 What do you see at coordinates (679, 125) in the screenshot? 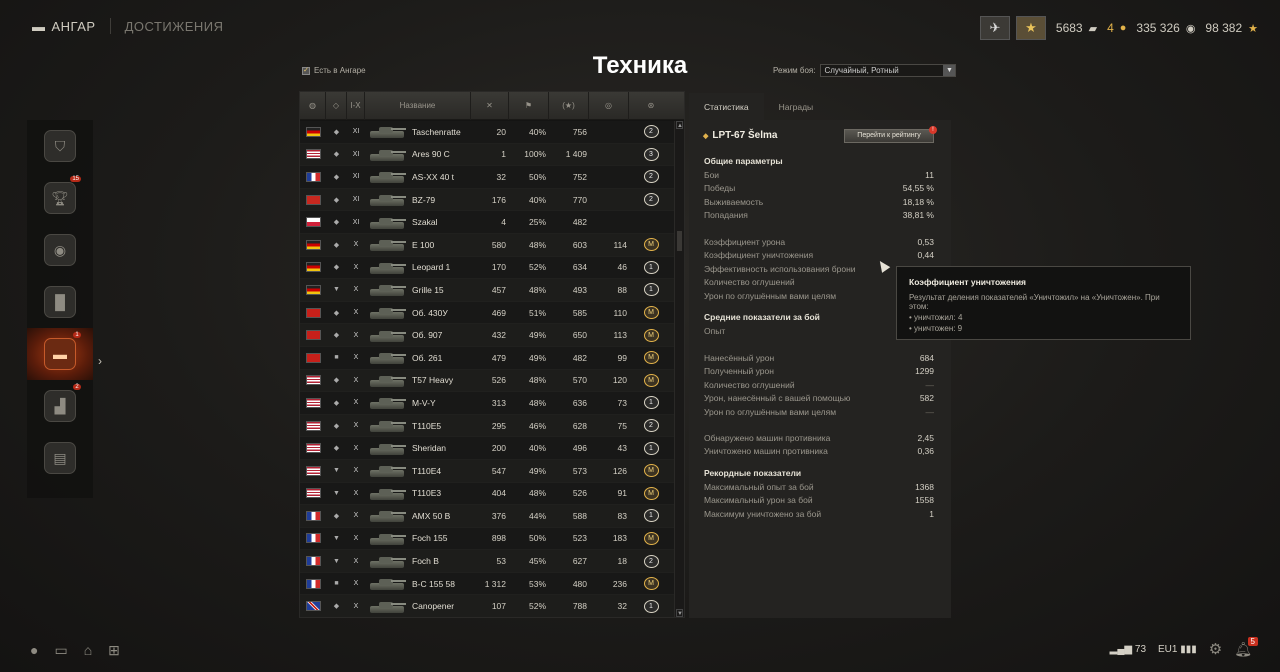
I see `scroll-up-icon: ▲` at bounding box center [679, 125].